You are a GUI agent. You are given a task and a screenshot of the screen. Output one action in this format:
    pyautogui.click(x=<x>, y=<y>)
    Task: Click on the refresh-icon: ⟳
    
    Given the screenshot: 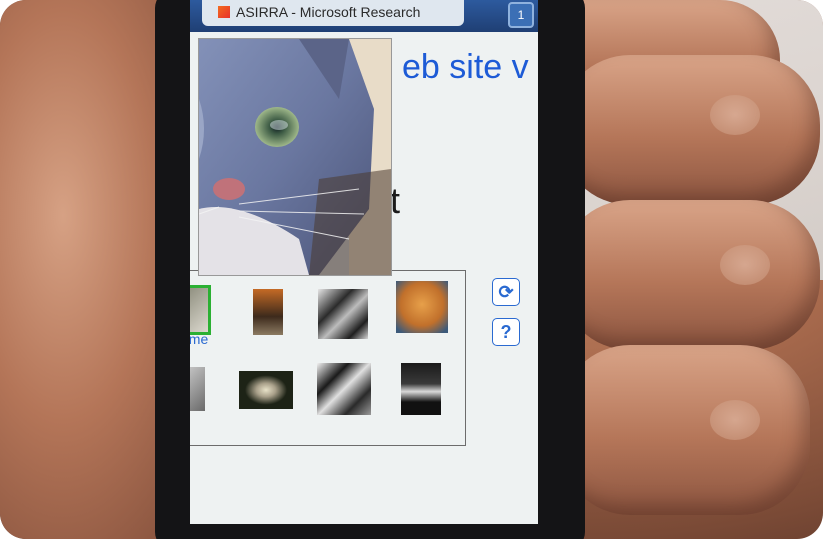 What is the action you would take?
    pyautogui.click(x=506, y=291)
    